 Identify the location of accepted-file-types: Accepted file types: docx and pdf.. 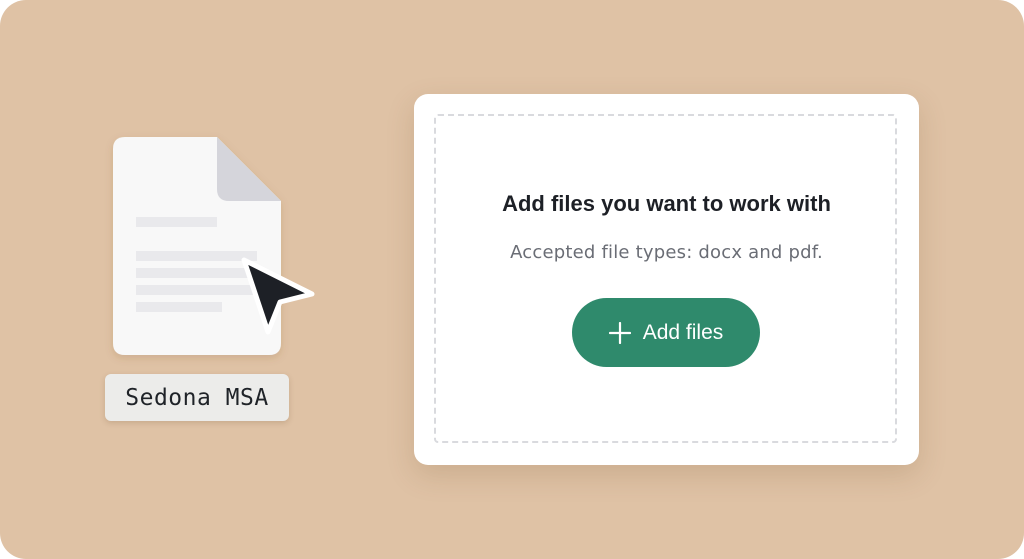
(666, 252).